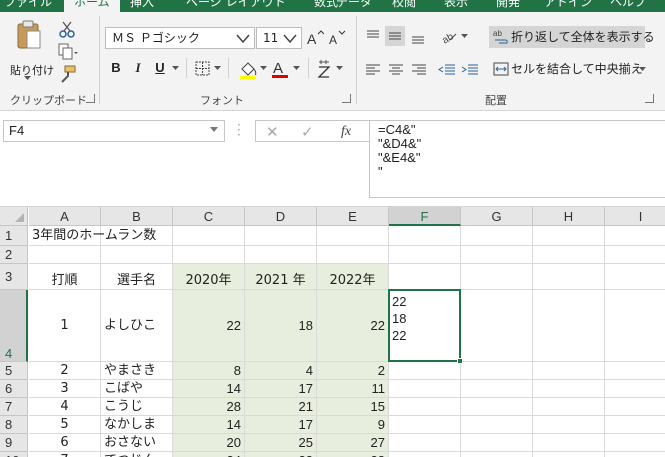  What do you see at coordinates (470, 70) in the screenshot?
I see `increase-indent-icon` at bounding box center [470, 70].